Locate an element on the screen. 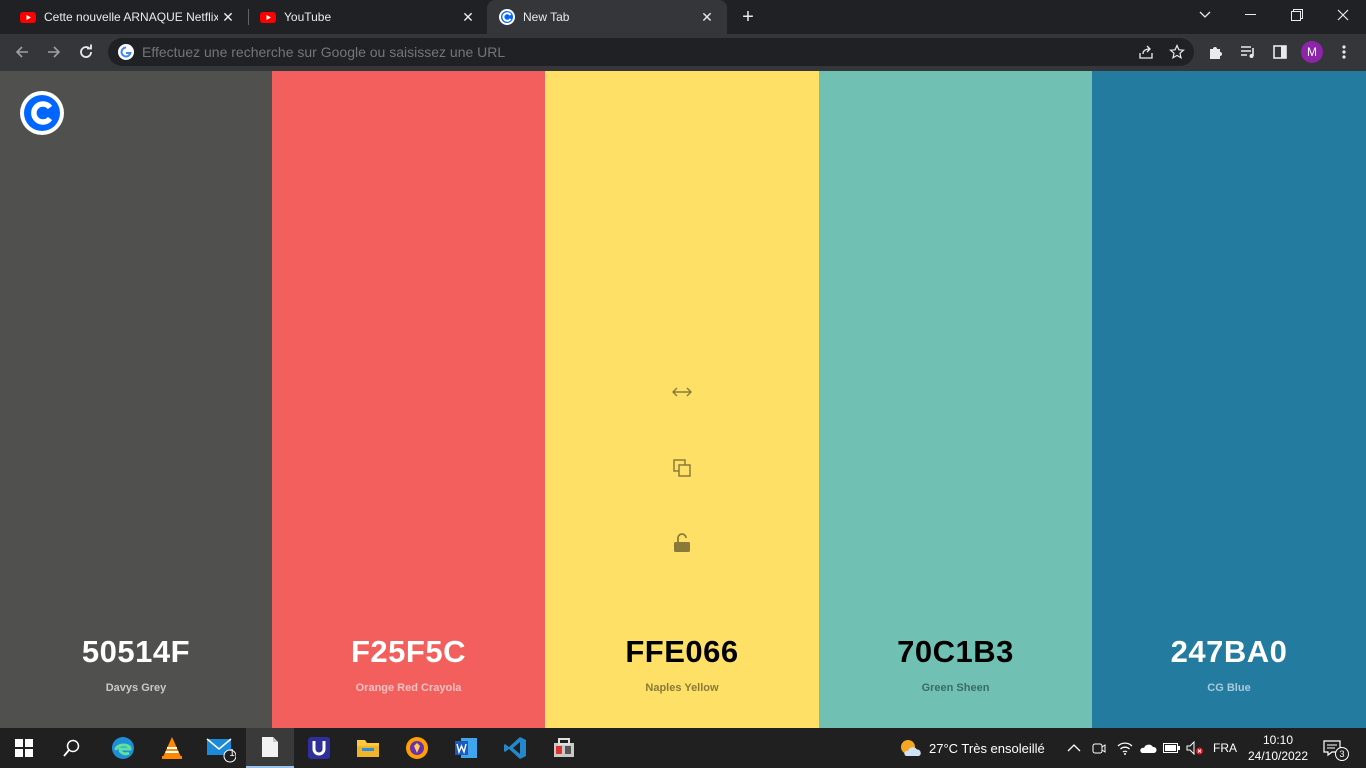 The width and height of the screenshot is (1366, 768). word-icon is located at coordinates (466, 748).